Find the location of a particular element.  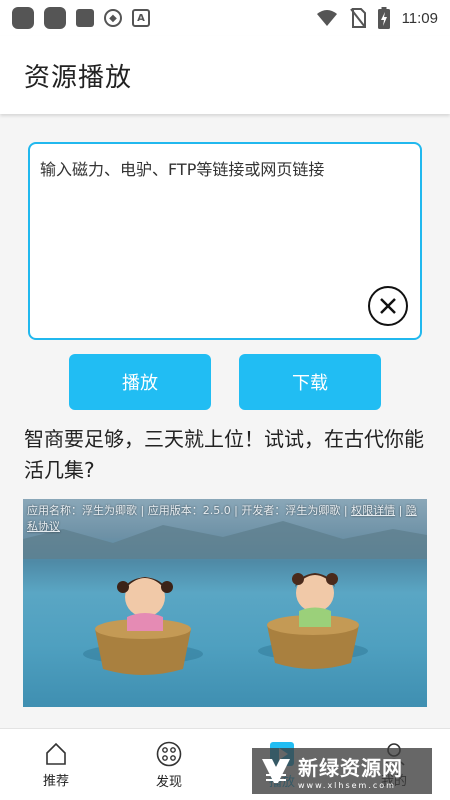

discover-icon is located at coordinates (169, 753).